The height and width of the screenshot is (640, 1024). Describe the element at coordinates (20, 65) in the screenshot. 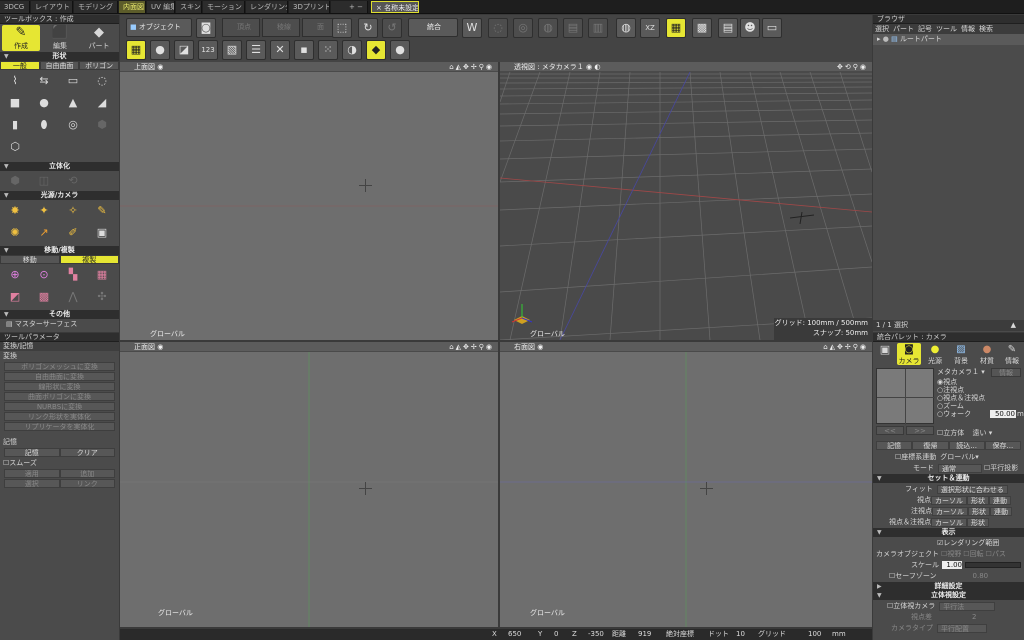

I see `shape-tab-general: 一般` at that location.